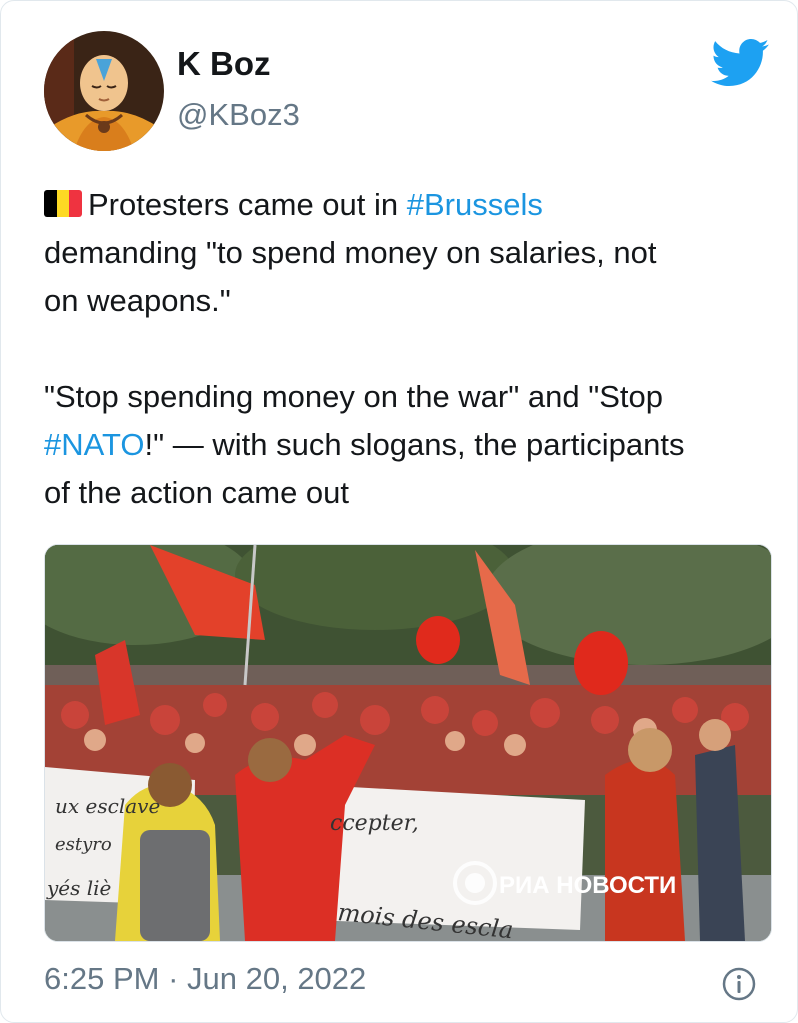 This screenshot has height=1023, width=798. What do you see at coordinates (102, 978) in the screenshot?
I see `tweet-time: 6:25 PM` at bounding box center [102, 978].